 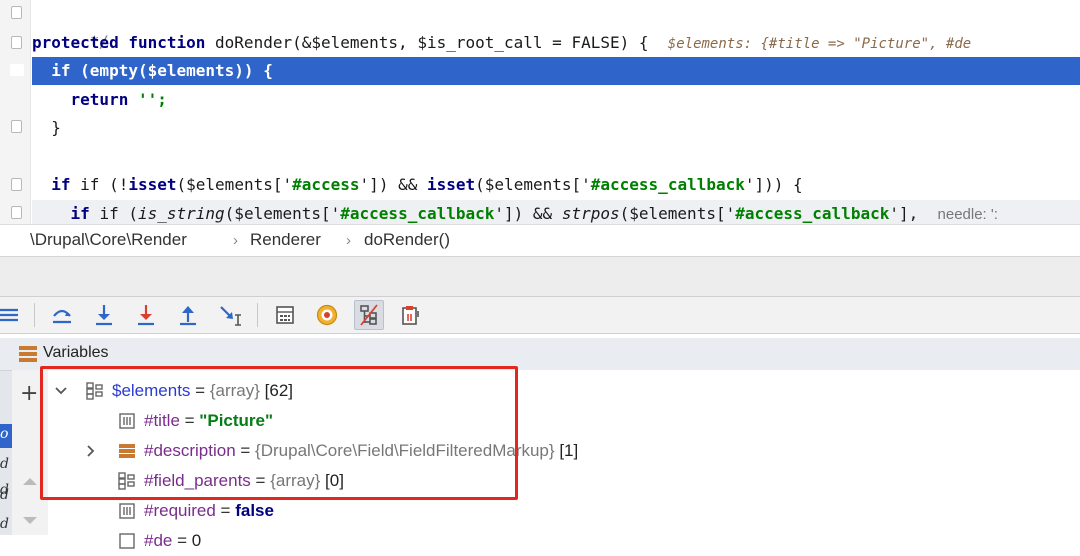 I want to click on scroll-up-icon, so click(x=30, y=481).